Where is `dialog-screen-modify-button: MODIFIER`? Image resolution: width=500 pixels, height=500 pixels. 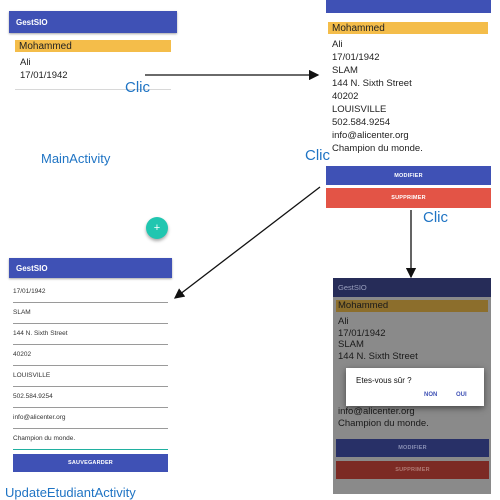
dialog-screen-modify-button: MODIFIER is located at coordinates (412, 448).